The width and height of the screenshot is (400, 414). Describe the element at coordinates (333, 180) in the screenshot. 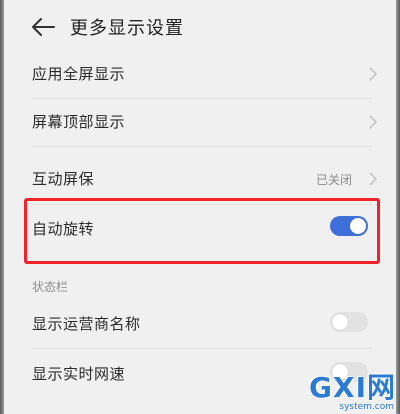

I see `row-value: 已关闭` at that location.